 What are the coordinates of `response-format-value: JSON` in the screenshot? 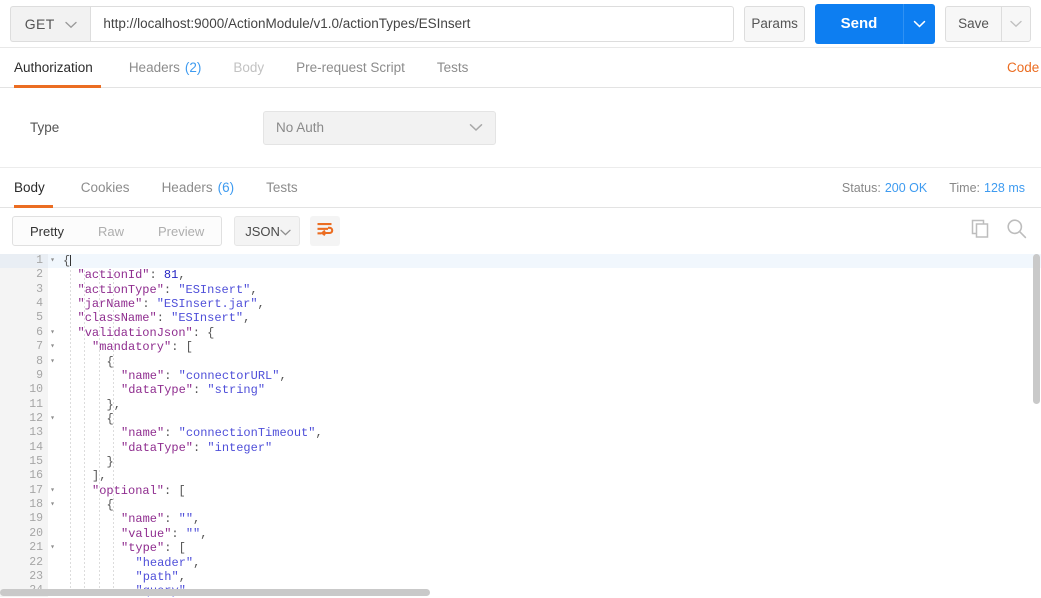 It's located at (262, 231).